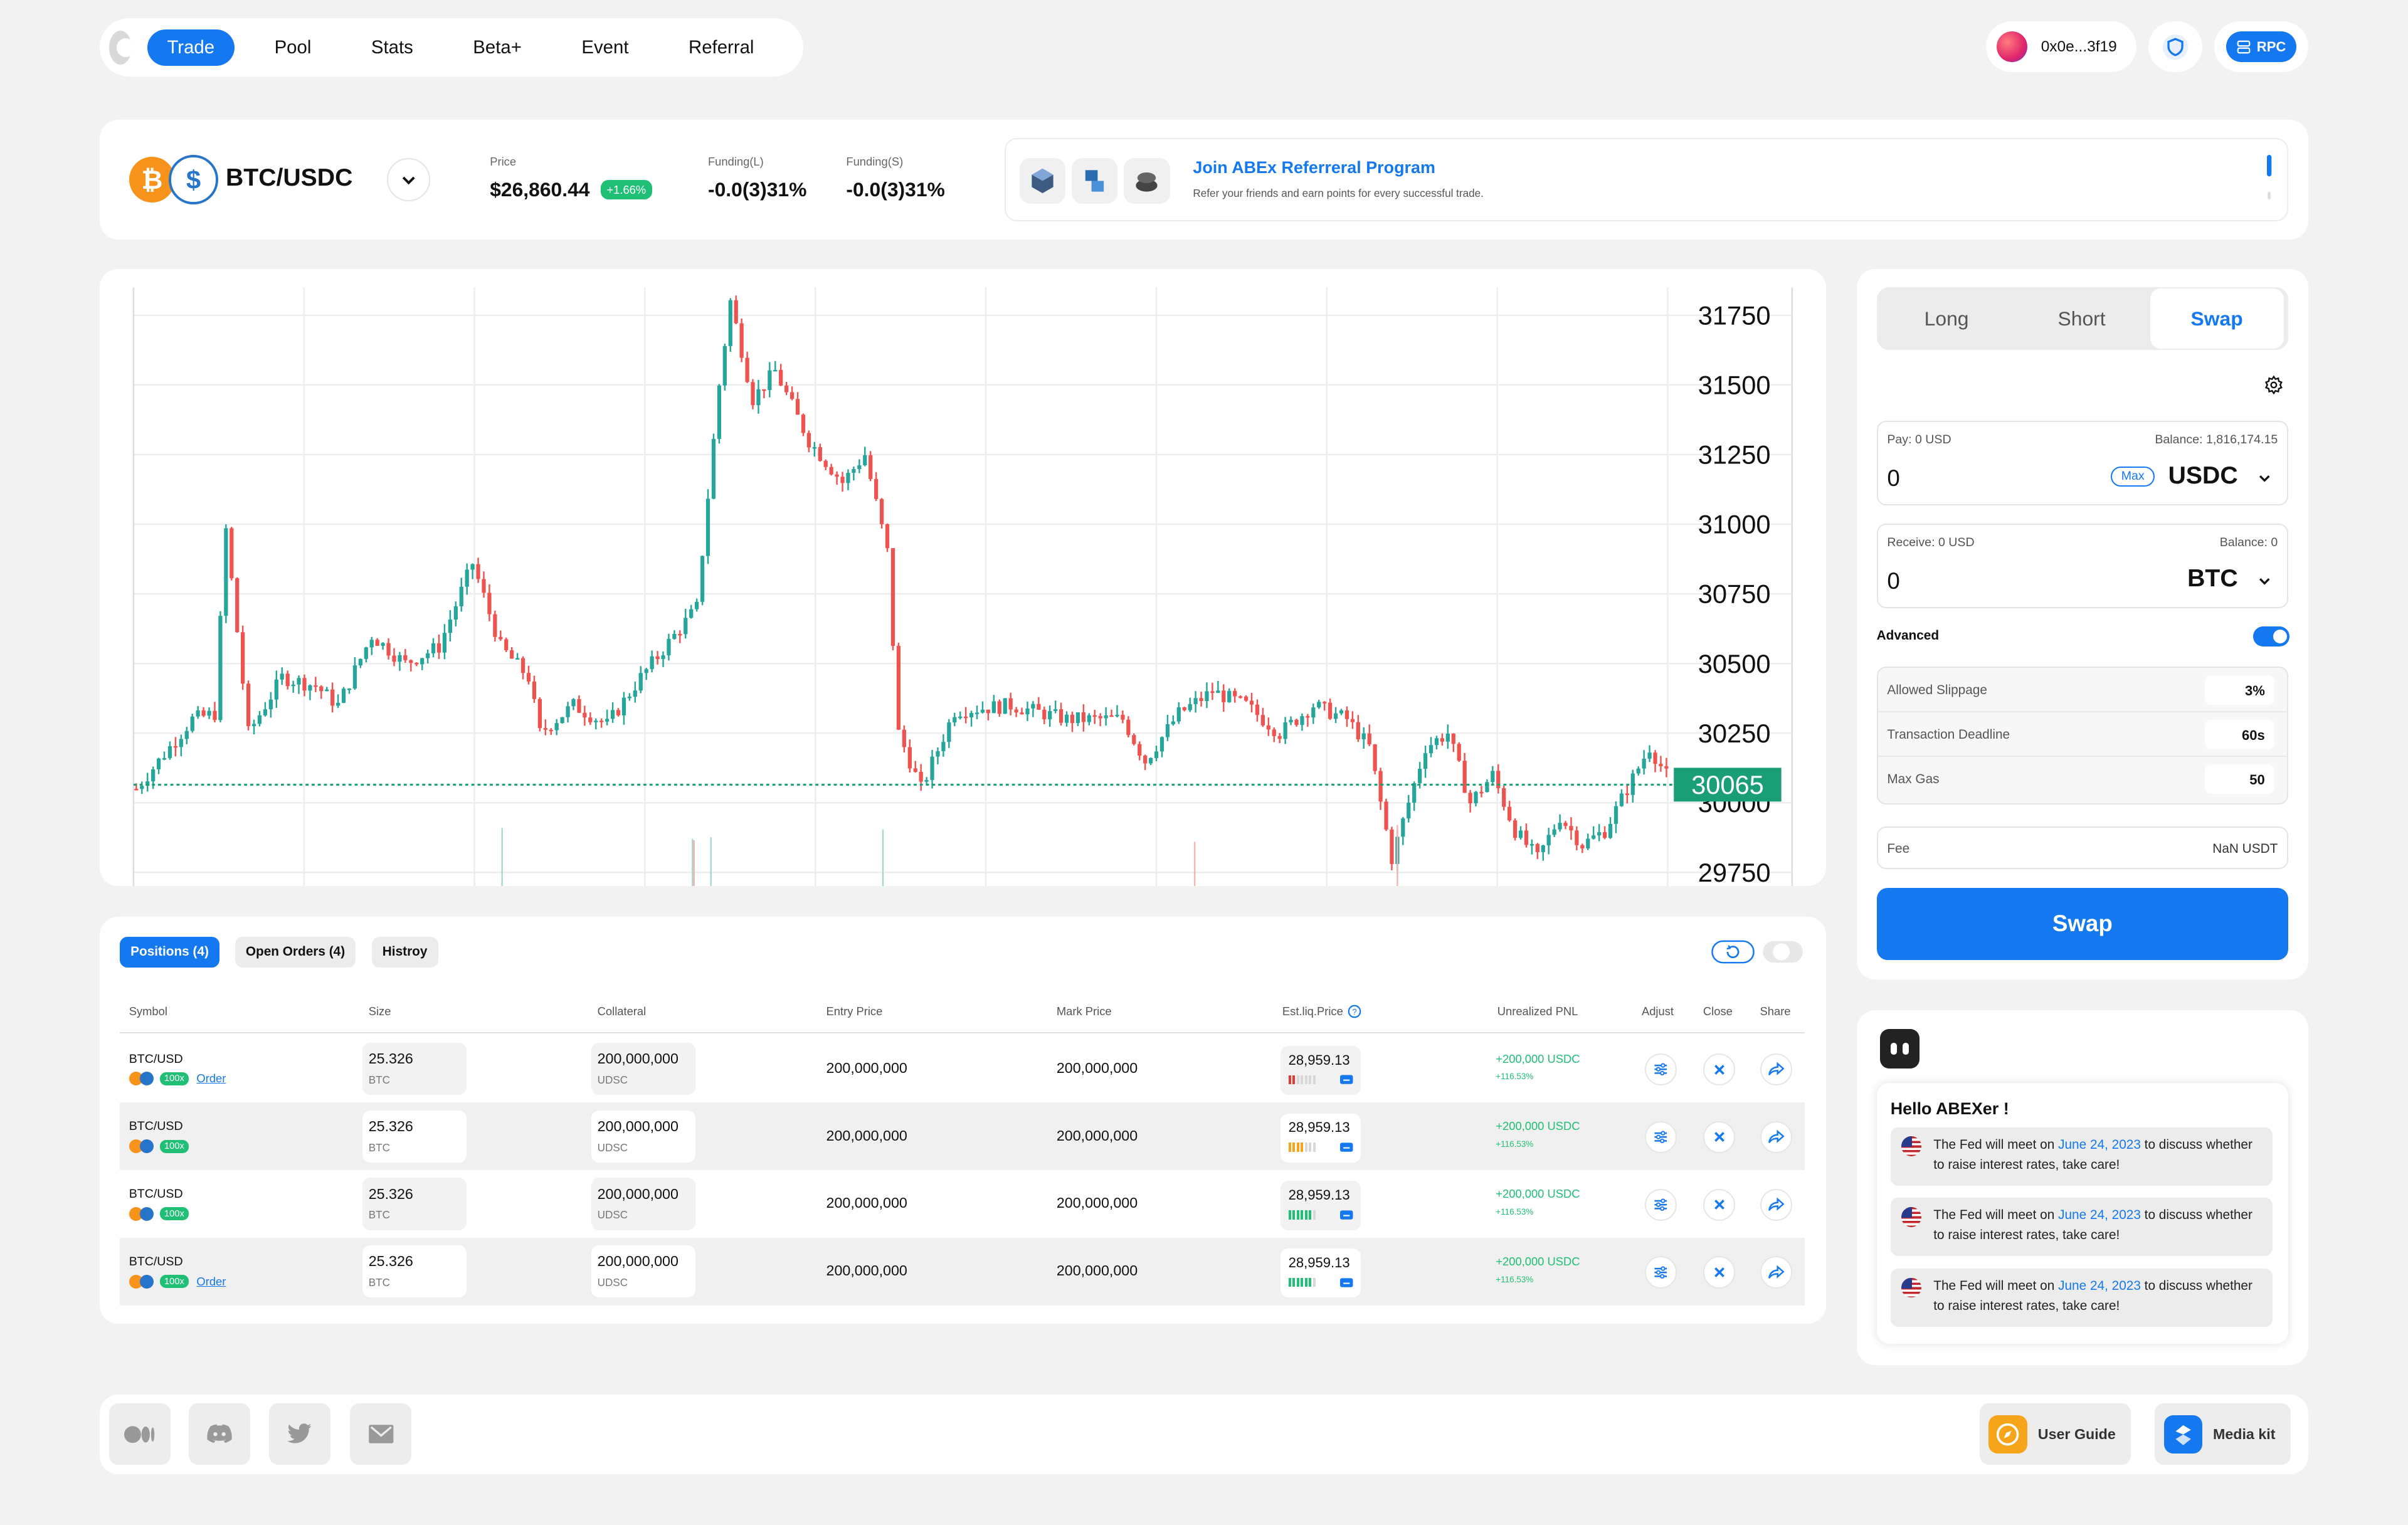 The width and height of the screenshot is (2408, 1525). Describe the element at coordinates (721, 47) in the screenshot. I see `nav-referral: Referral` at that location.